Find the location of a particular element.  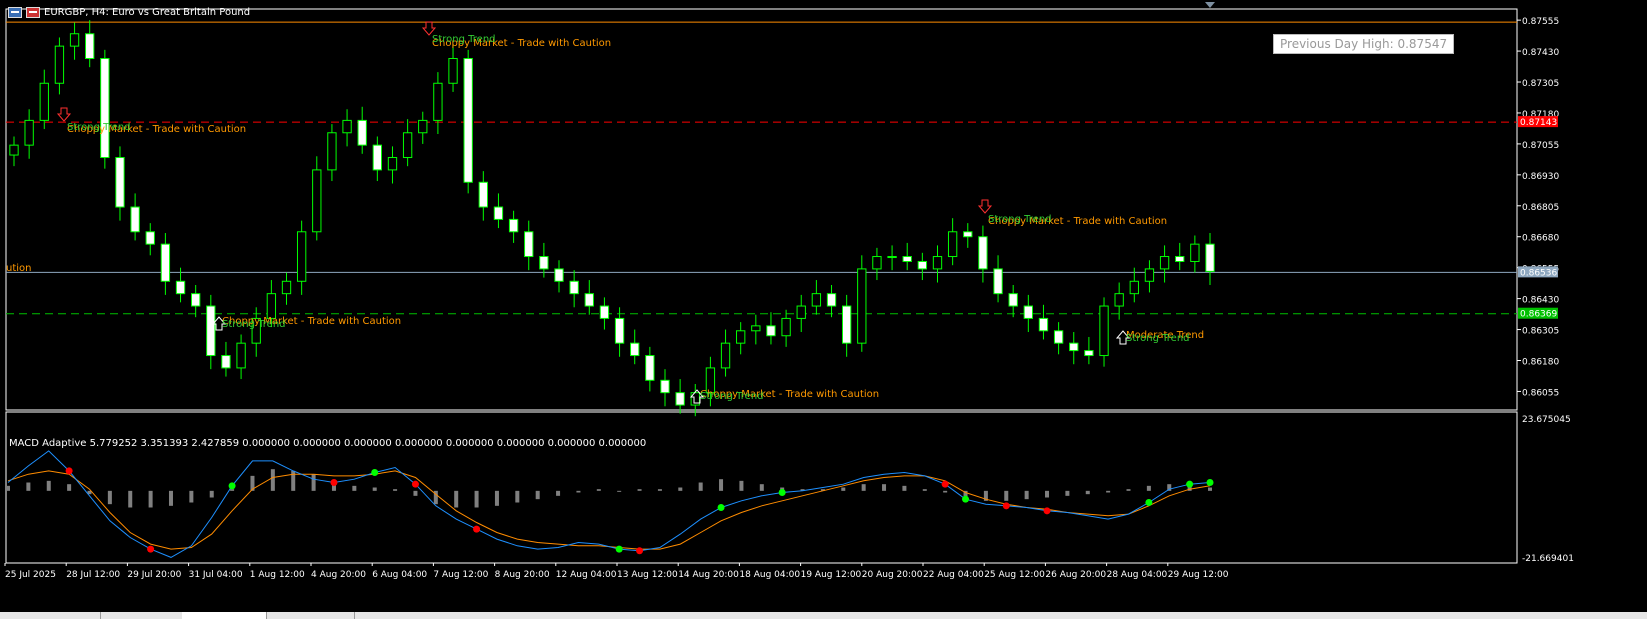

chart-shift-marker is located at coordinates (1210, 5).